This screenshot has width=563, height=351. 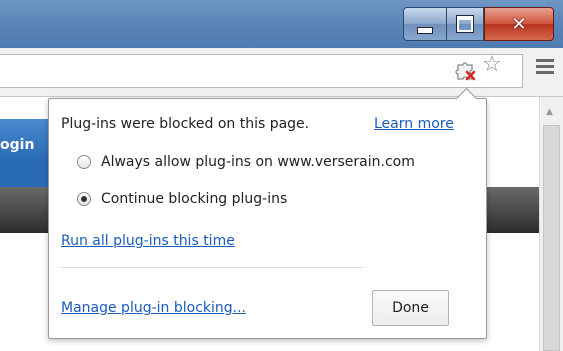 I want to click on vertical-scrollbar: ▲, so click(x=551, y=224).